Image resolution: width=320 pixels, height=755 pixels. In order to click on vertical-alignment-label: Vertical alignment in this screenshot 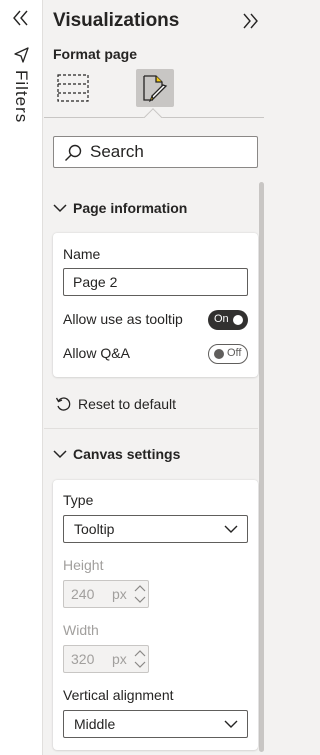, I will do `click(118, 695)`.